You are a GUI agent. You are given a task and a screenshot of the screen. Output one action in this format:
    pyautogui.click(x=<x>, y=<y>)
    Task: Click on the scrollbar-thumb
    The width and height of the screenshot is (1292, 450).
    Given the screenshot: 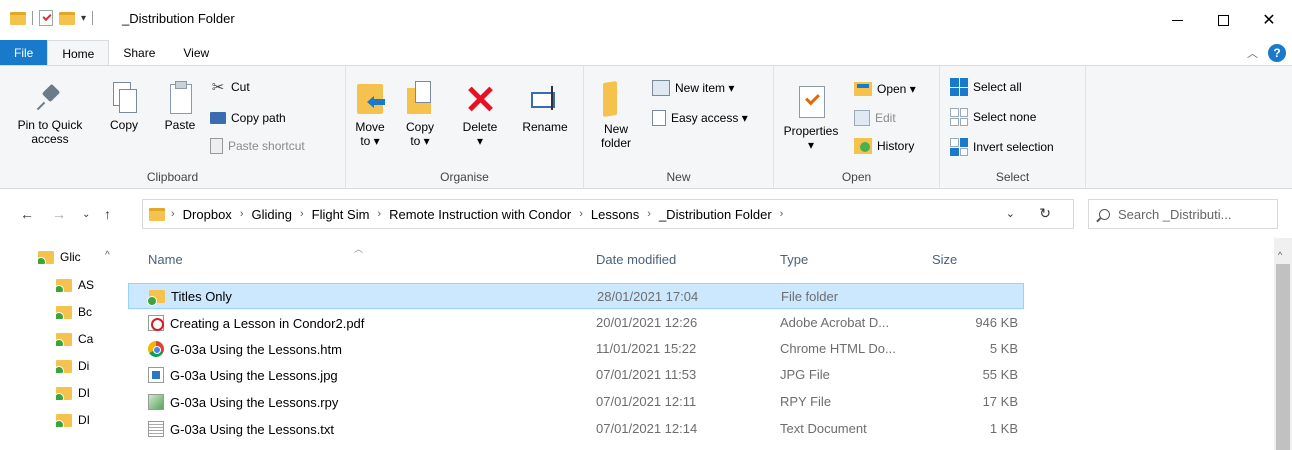 What is the action you would take?
    pyautogui.click(x=1283, y=357)
    